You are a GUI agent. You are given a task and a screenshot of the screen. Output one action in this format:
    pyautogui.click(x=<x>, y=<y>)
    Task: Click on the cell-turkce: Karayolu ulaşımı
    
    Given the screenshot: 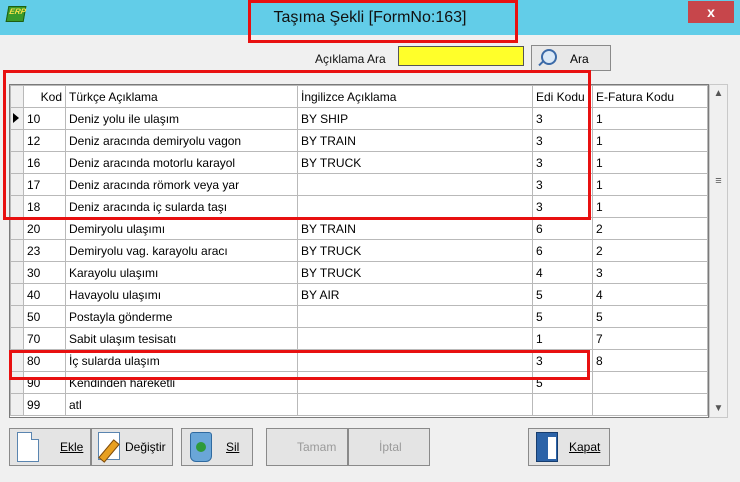 What is the action you would take?
    pyautogui.click(x=181, y=272)
    